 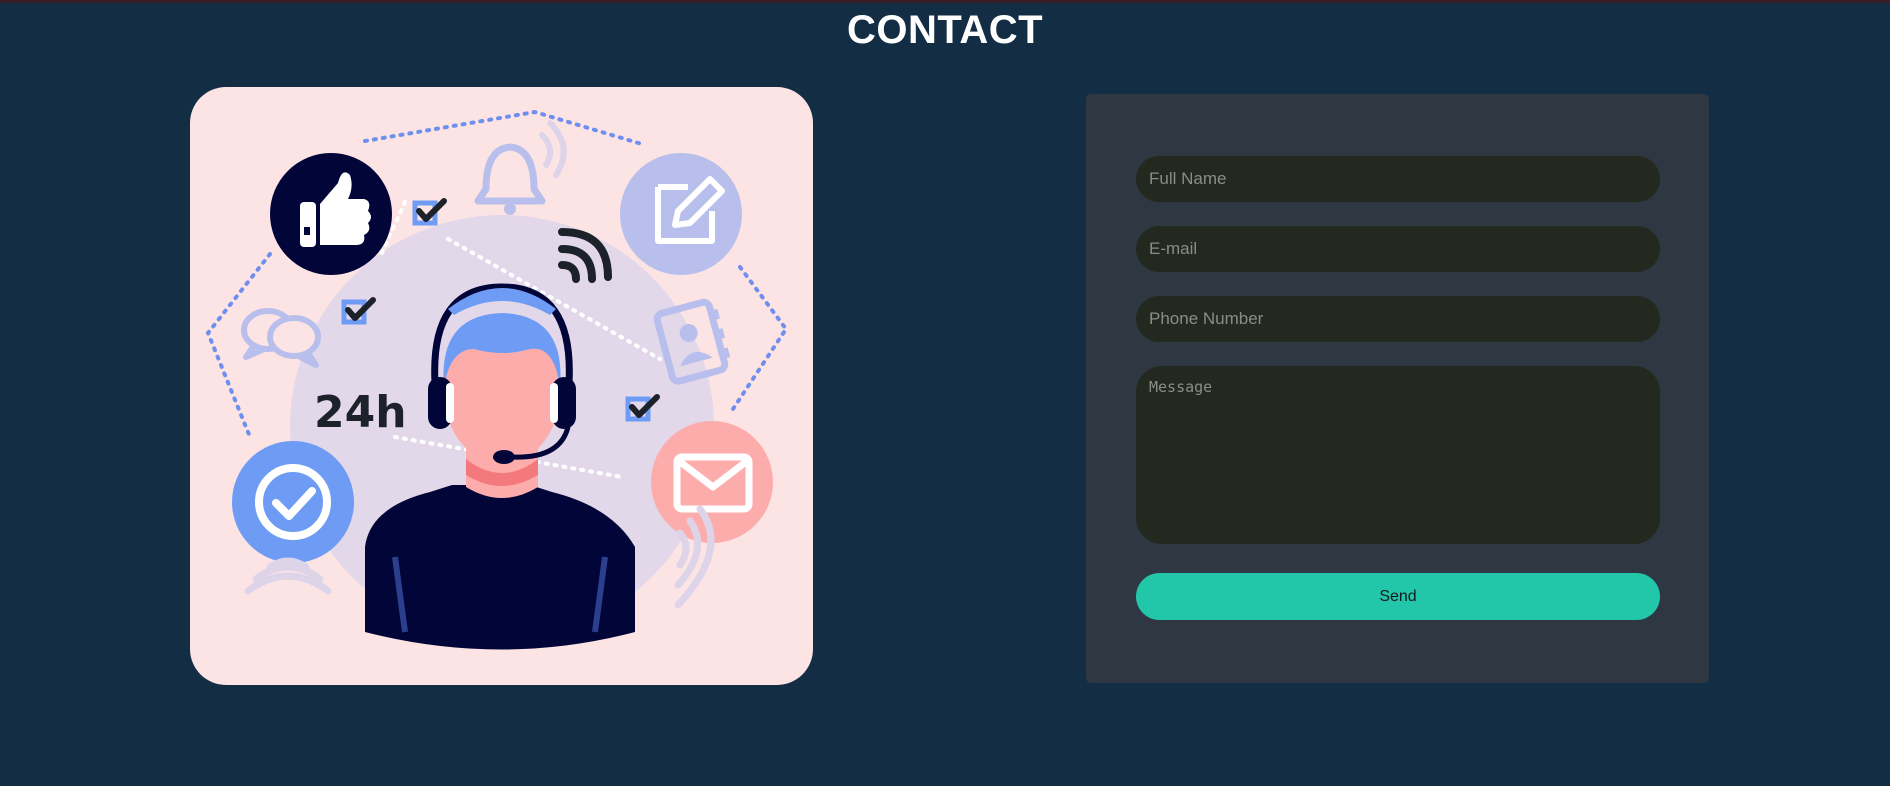 I want to click on full-name-input, so click(x=1398, y=179).